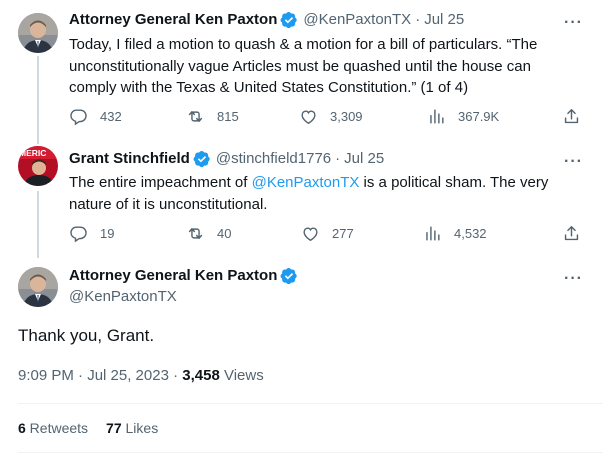 This screenshot has width=603, height=455. Describe the element at coordinates (57, 428) in the screenshot. I see `retweets-label: Retweets` at that location.